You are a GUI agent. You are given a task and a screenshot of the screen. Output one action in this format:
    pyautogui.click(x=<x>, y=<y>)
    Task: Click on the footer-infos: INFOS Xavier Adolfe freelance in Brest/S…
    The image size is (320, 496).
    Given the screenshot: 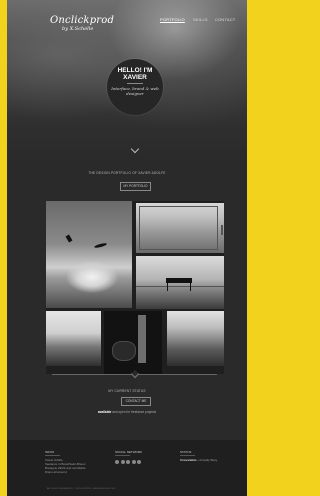 What is the action you would take?
    pyautogui.click(x=65, y=462)
    